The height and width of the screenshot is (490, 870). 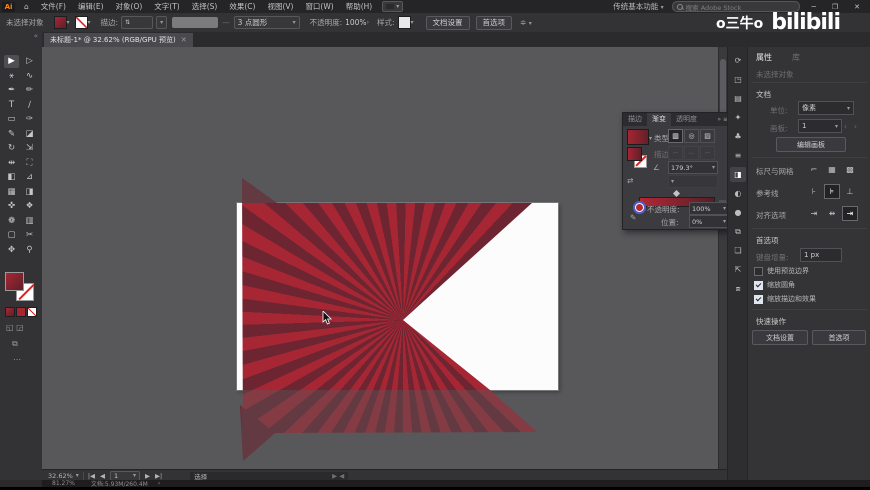 I want to click on scale-tool: ⇲, so click(x=29, y=148).